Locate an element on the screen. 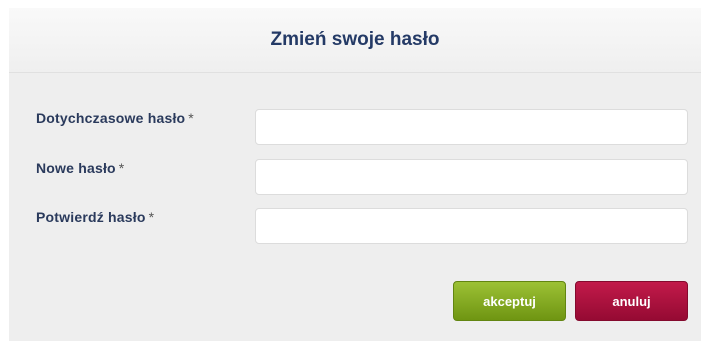  cancel-button: anuluj is located at coordinates (631, 301).